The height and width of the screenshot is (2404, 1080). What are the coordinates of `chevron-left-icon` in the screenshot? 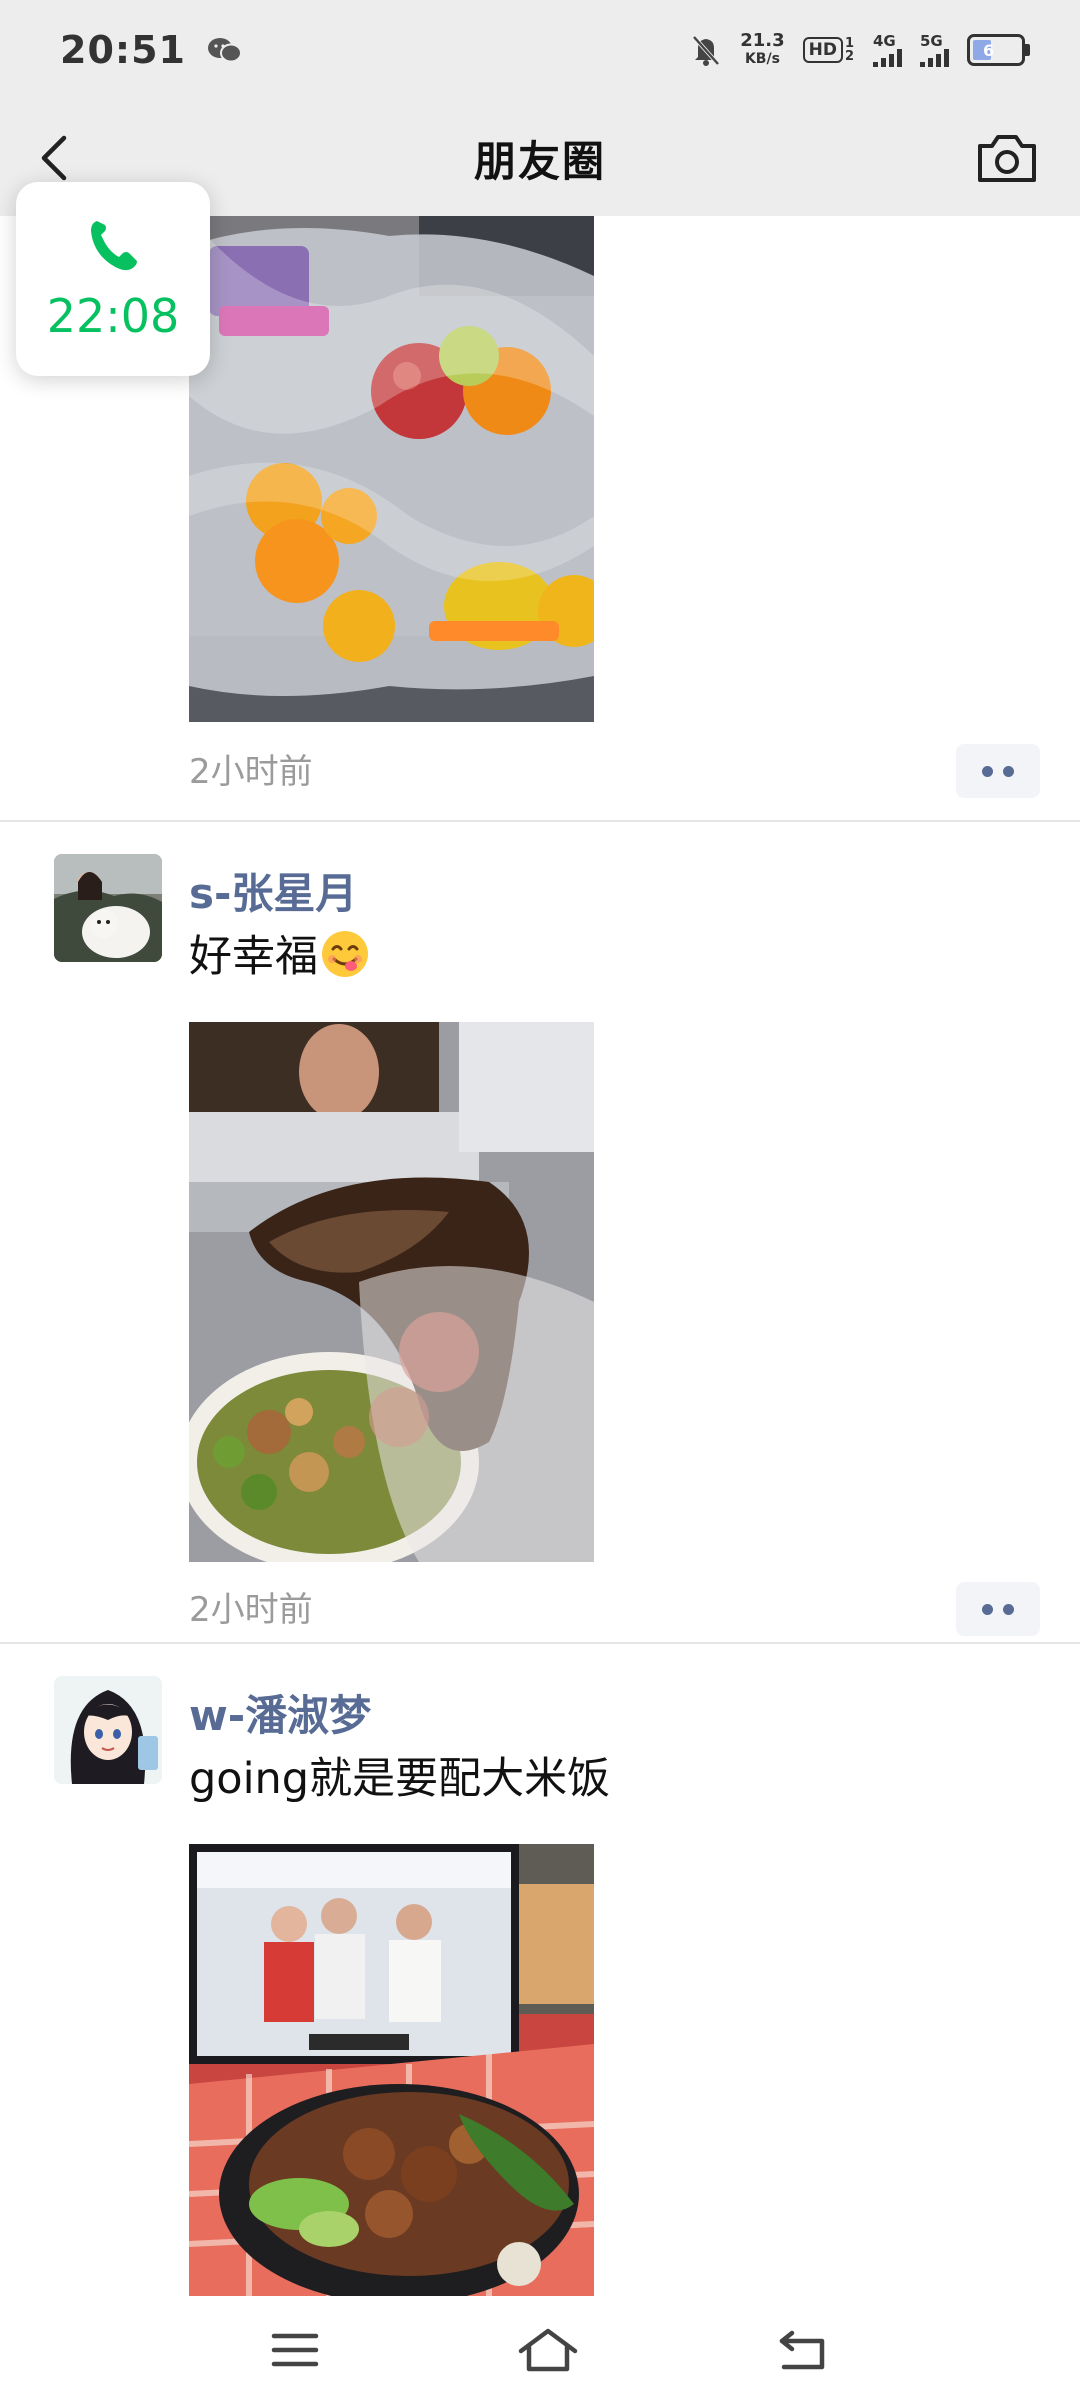 It's located at (60, 158).